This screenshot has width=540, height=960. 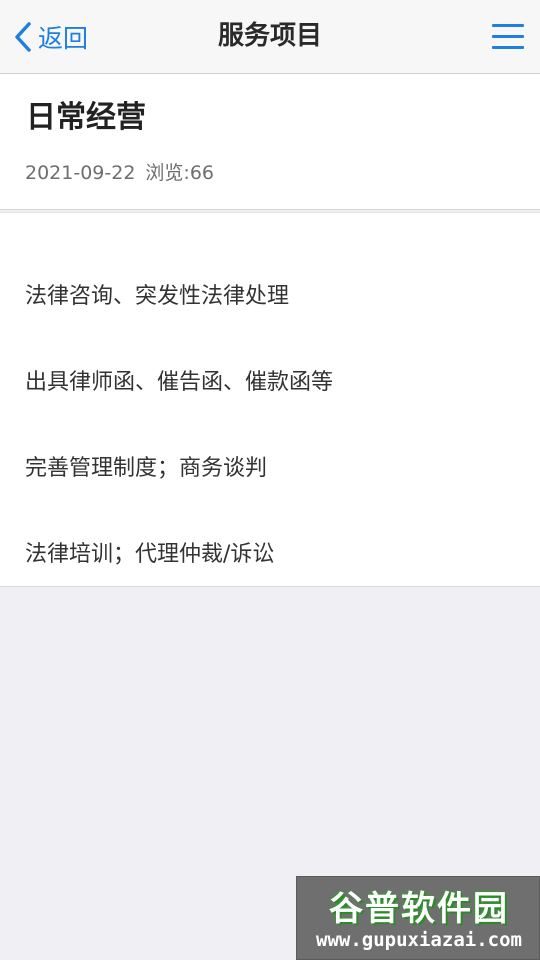 What do you see at coordinates (23, 37) in the screenshot?
I see `chevron-left-icon` at bounding box center [23, 37].